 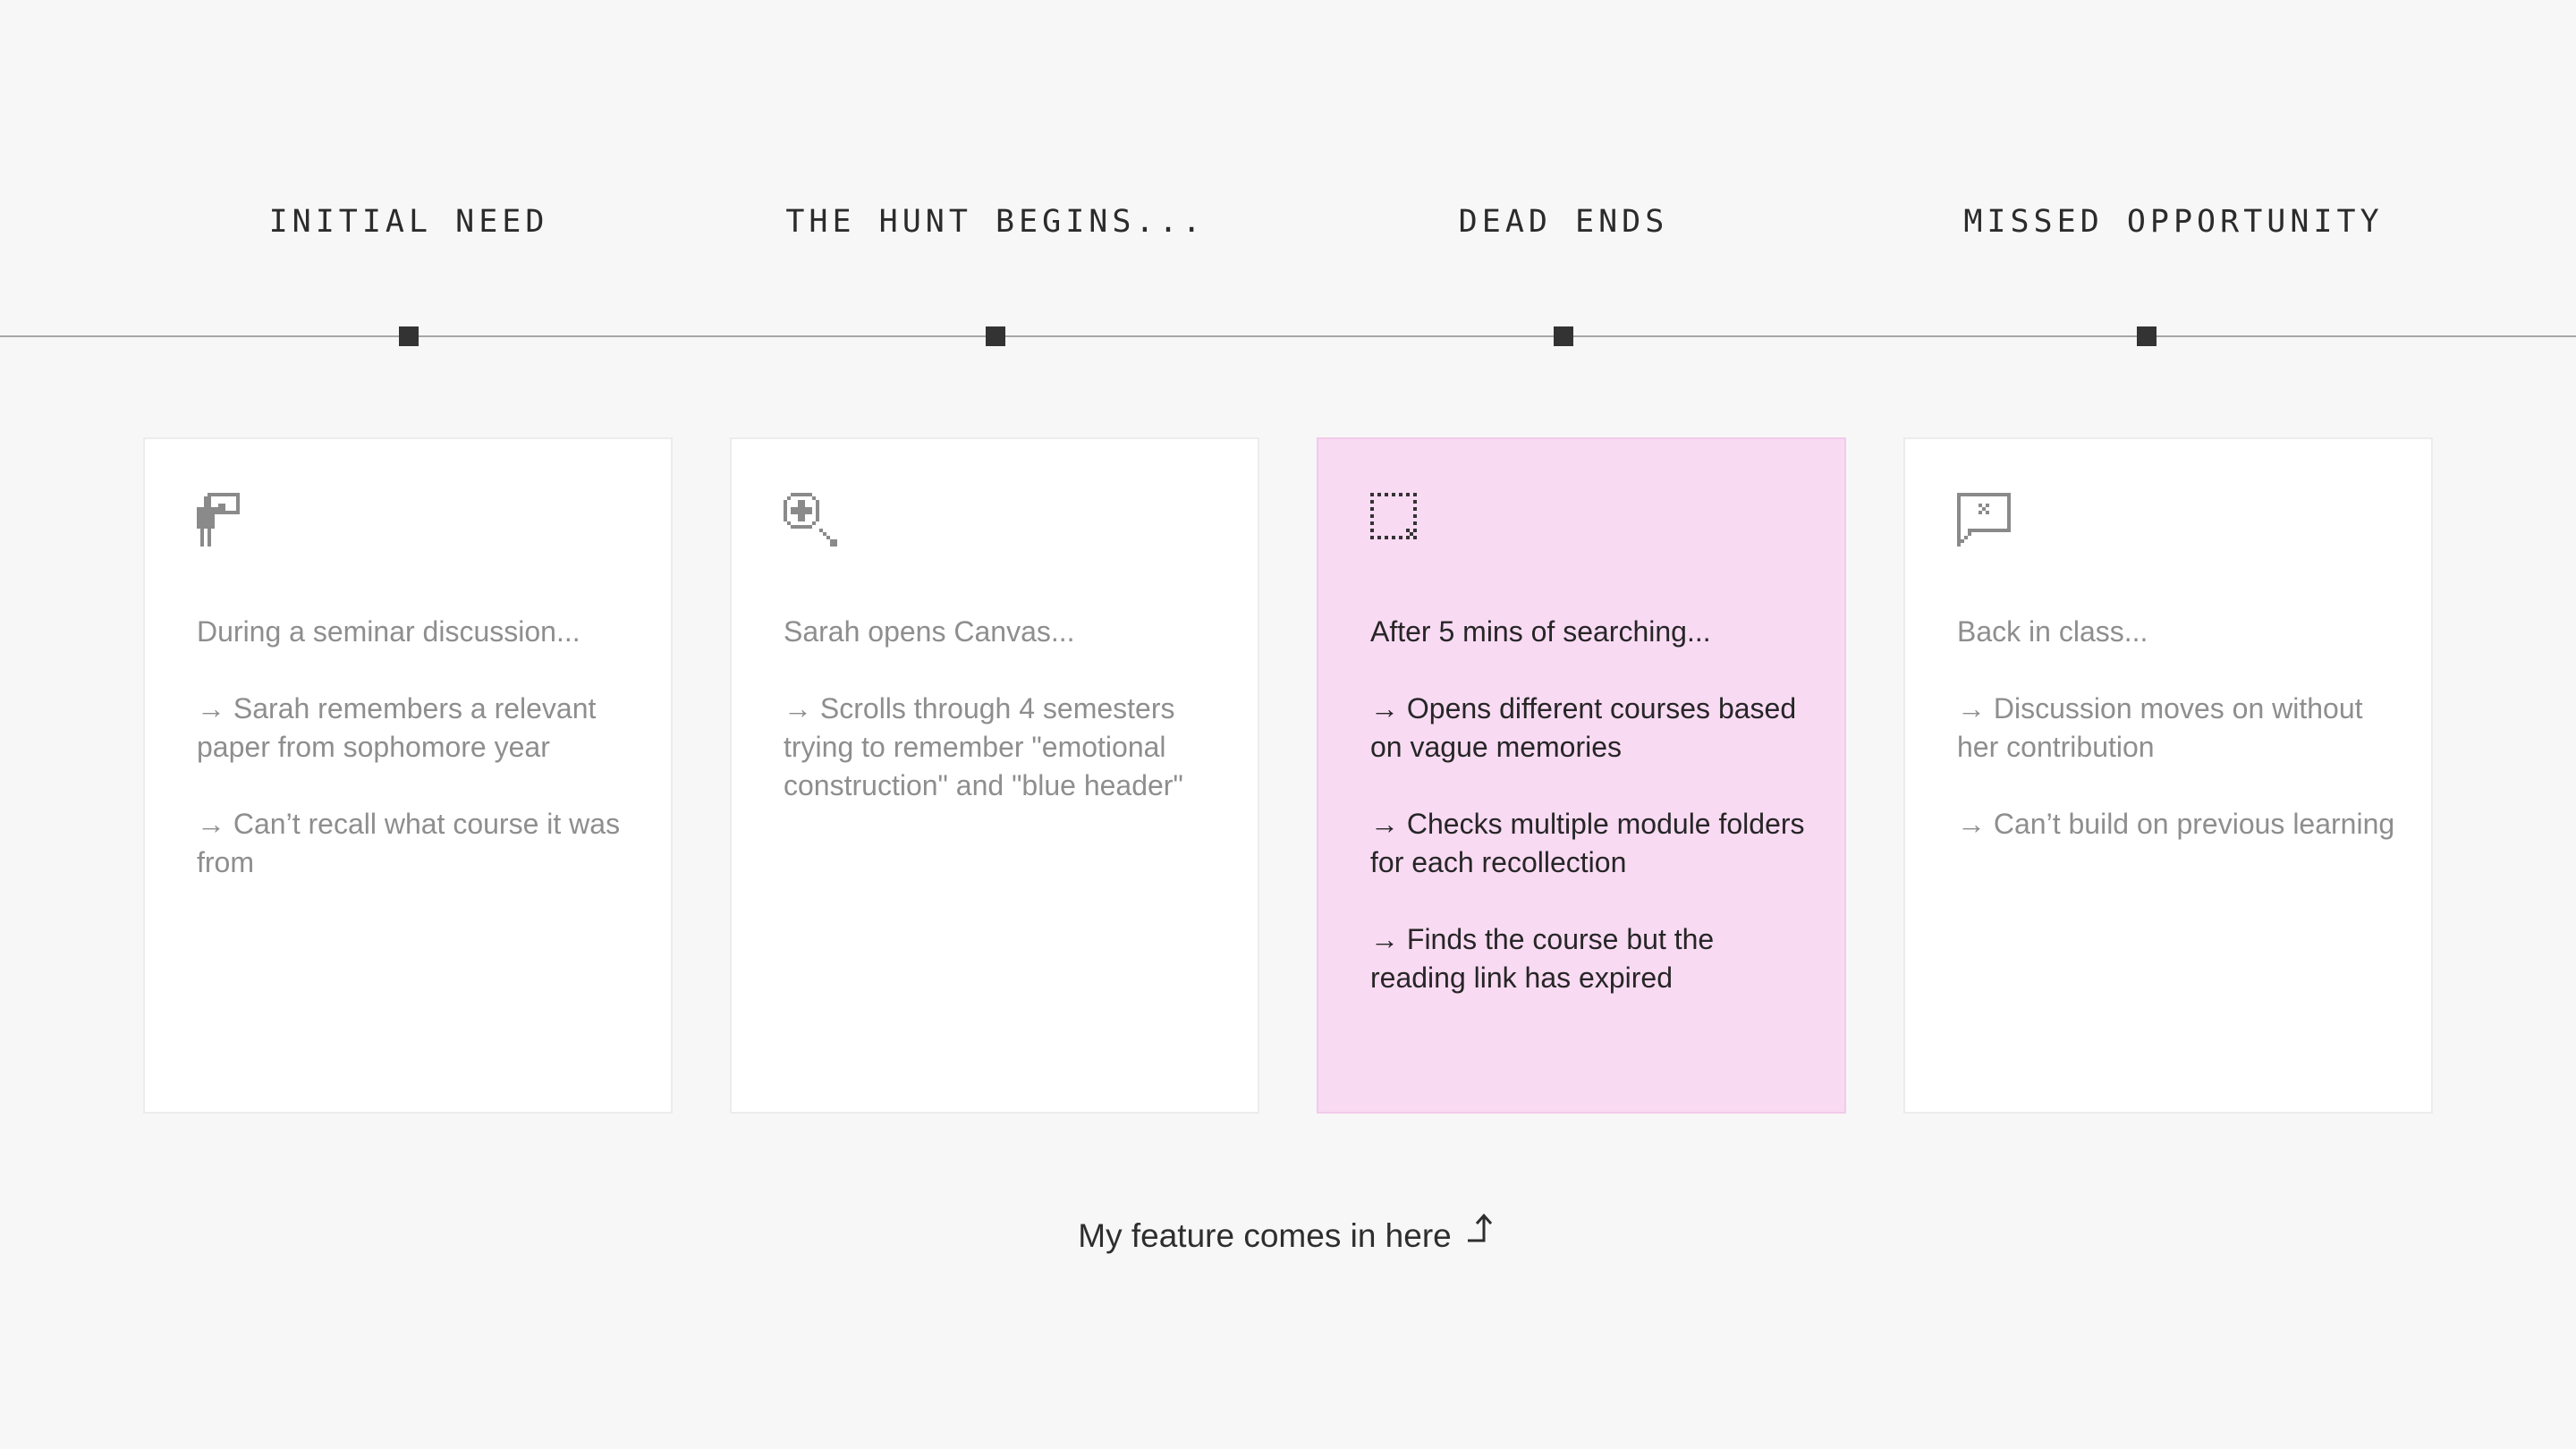 I want to click on timeline-marker-missed-opportunity, so click(x=2147, y=336).